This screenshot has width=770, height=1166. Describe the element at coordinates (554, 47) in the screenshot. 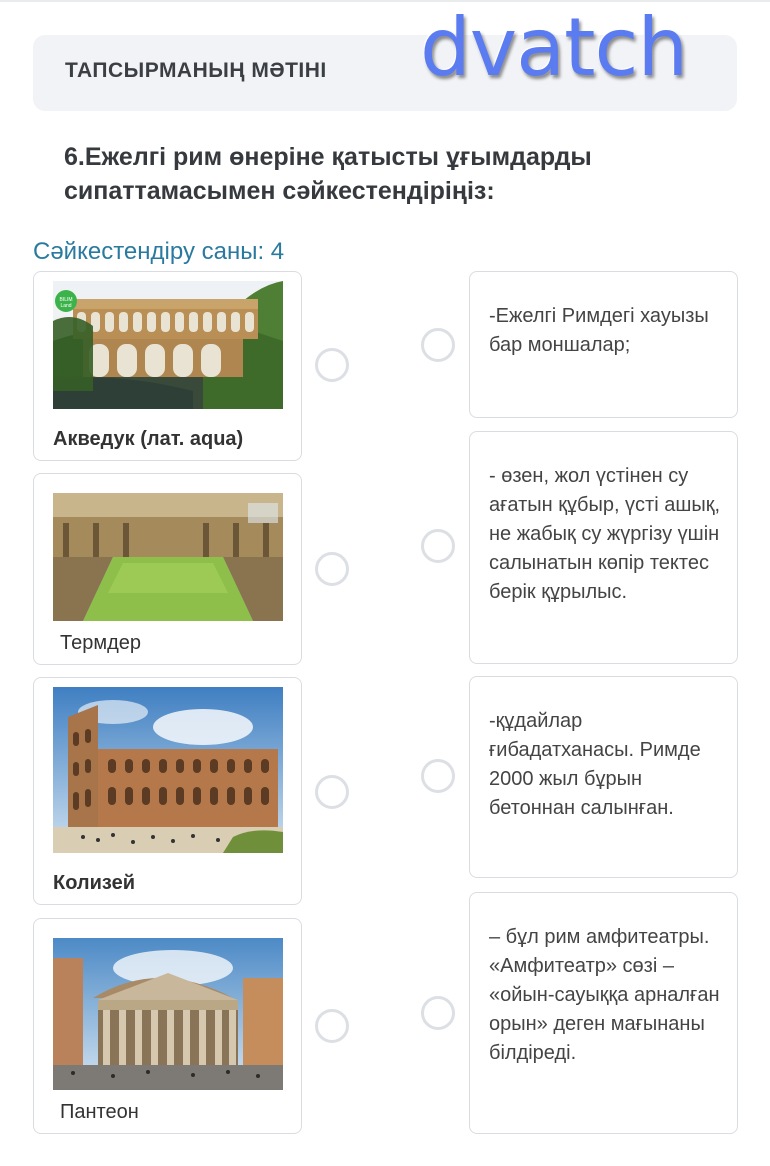

I see `watermark-logo: dvatch` at that location.